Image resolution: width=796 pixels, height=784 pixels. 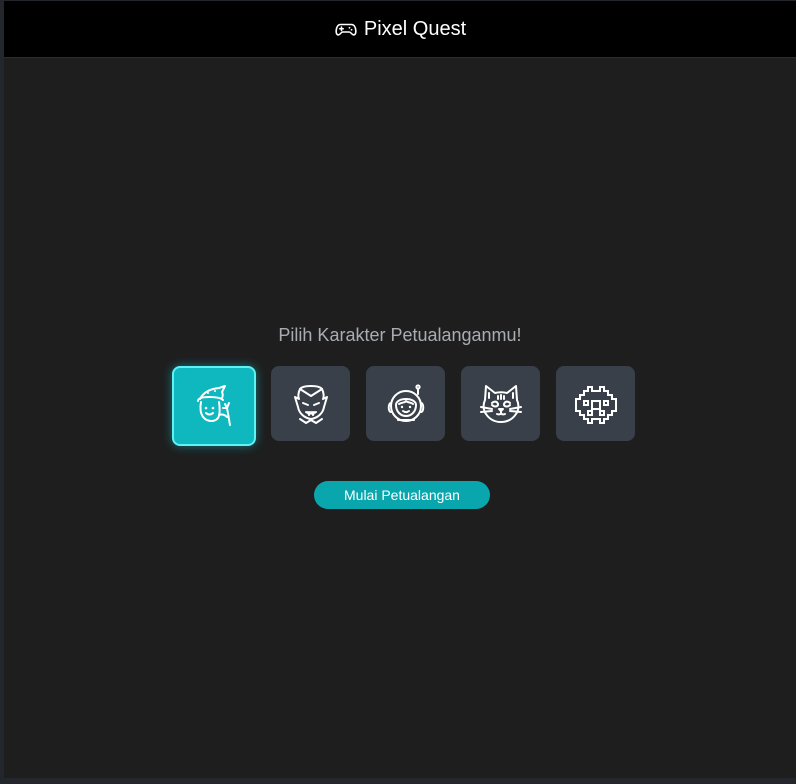 I want to click on character-option-cat, so click(x=500, y=403).